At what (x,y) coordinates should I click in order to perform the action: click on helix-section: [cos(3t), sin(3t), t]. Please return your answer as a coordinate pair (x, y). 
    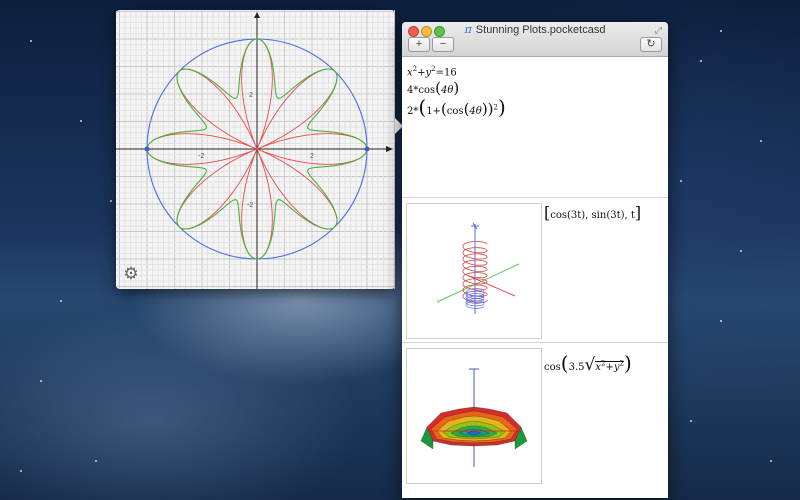
    Looking at the image, I should click on (535, 270).